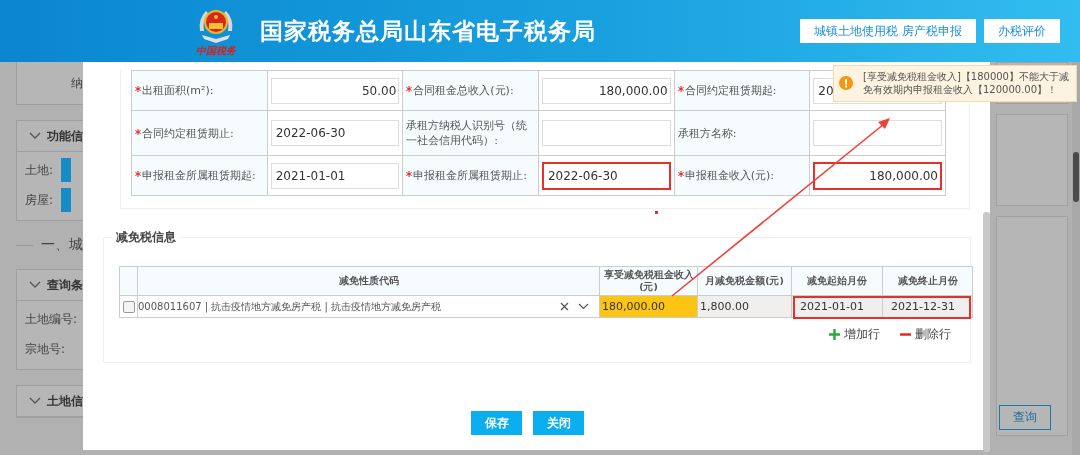 The height and width of the screenshot is (455, 1080). What do you see at coordinates (966, 83) in the screenshot?
I see `warning-message: [享受减免税租金收入]【180000】不能大于减免有效期内申报租金收入【120000.00】！` at bounding box center [966, 83].